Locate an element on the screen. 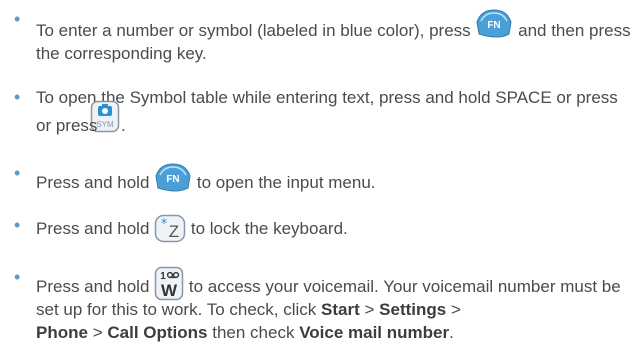 The image size is (641, 344). item-text: to open the input menu. is located at coordinates (286, 182).